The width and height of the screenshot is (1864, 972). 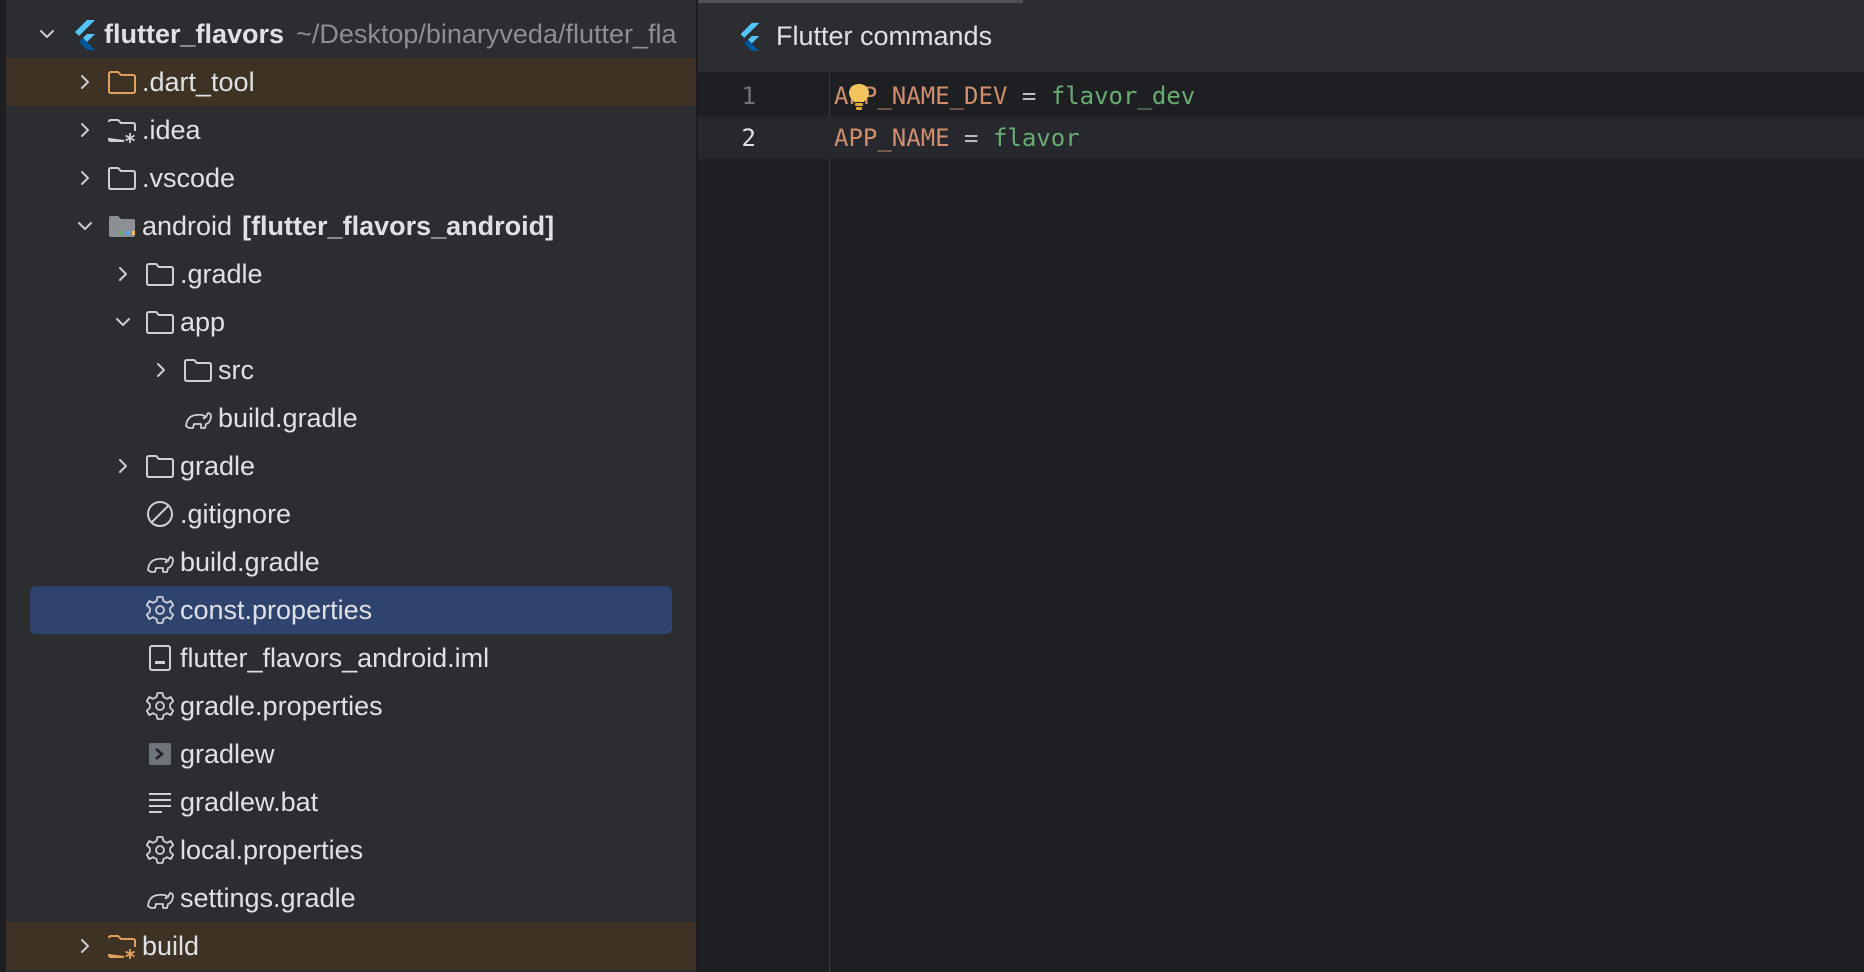 What do you see at coordinates (351, 514) in the screenshot?
I see `tree-item-gitignore: .gitignore` at bounding box center [351, 514].